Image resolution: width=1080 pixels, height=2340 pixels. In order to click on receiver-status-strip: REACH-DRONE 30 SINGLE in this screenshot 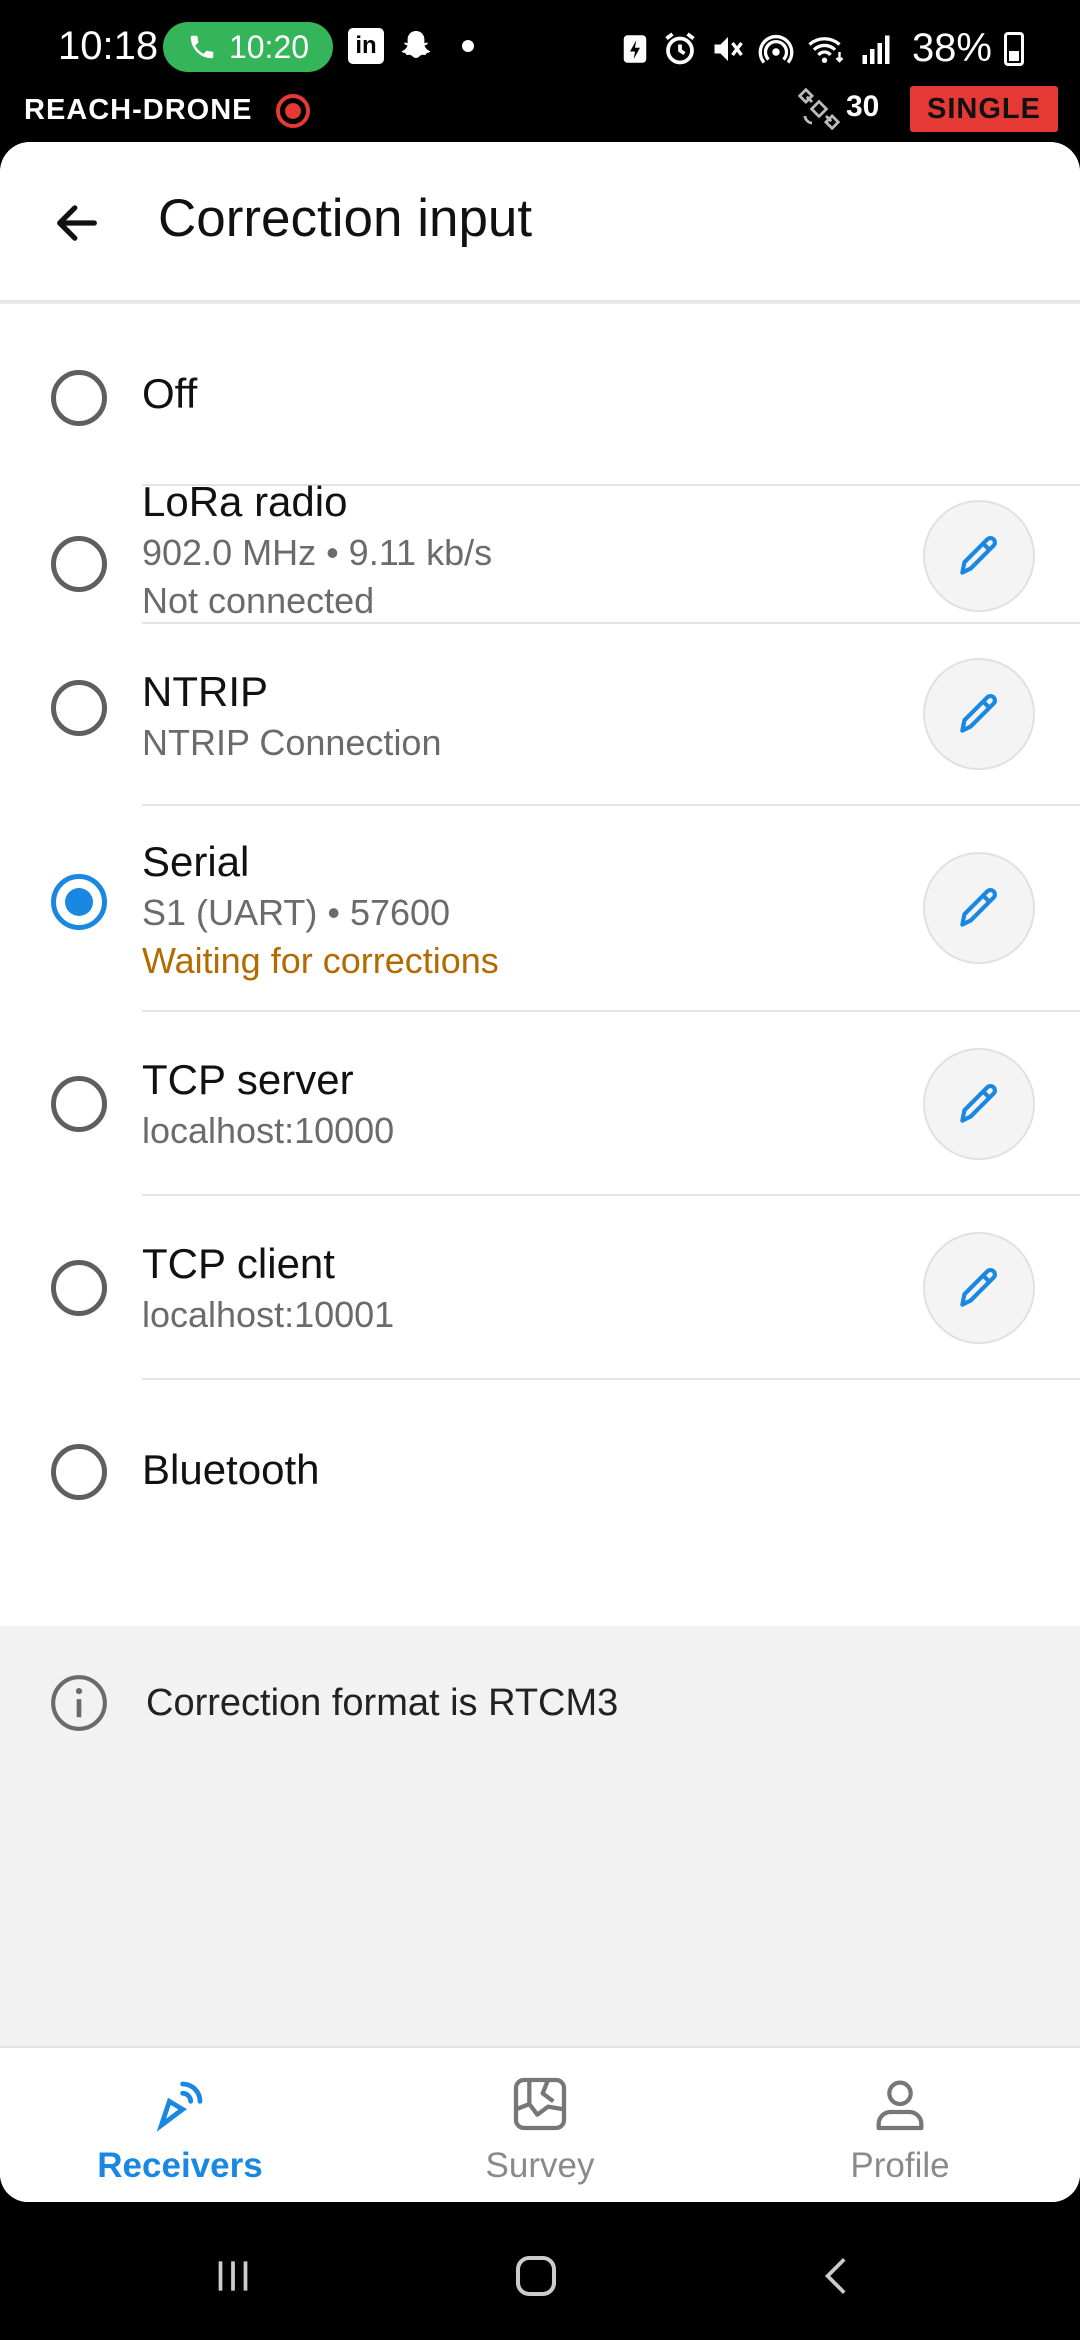, I will do `click(540, 114)`.